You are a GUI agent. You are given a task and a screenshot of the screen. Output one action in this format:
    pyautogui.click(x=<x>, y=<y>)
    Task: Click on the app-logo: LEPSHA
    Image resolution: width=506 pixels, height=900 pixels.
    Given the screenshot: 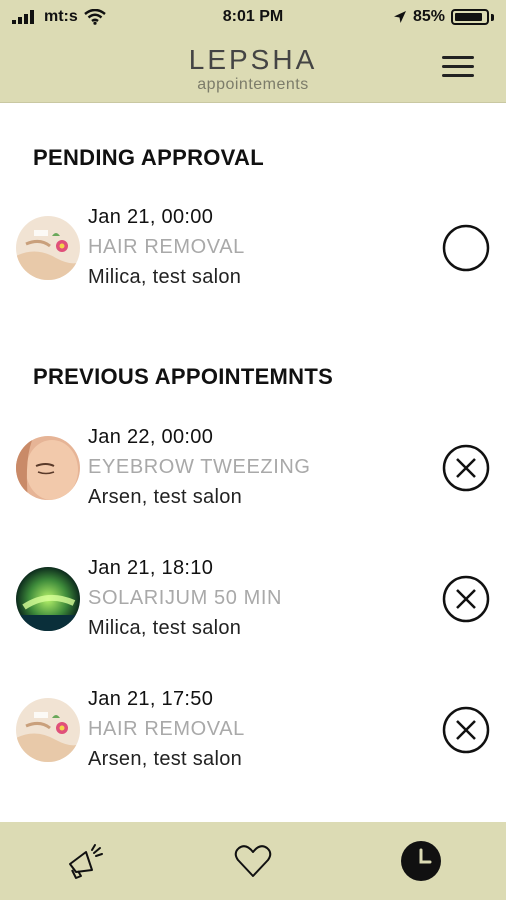 What is the action you would take?
    pyautogui.click(x=253, y=59)
    